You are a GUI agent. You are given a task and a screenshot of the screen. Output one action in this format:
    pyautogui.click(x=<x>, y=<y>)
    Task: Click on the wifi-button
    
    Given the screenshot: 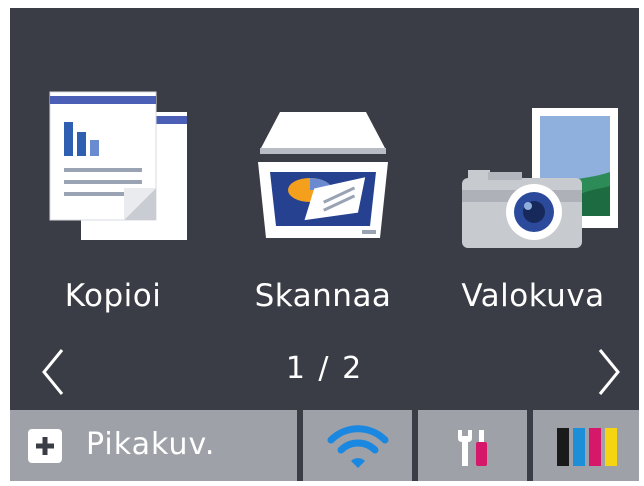 What is the action you would take?
    pyautogui.click(x=357, y=445)
    